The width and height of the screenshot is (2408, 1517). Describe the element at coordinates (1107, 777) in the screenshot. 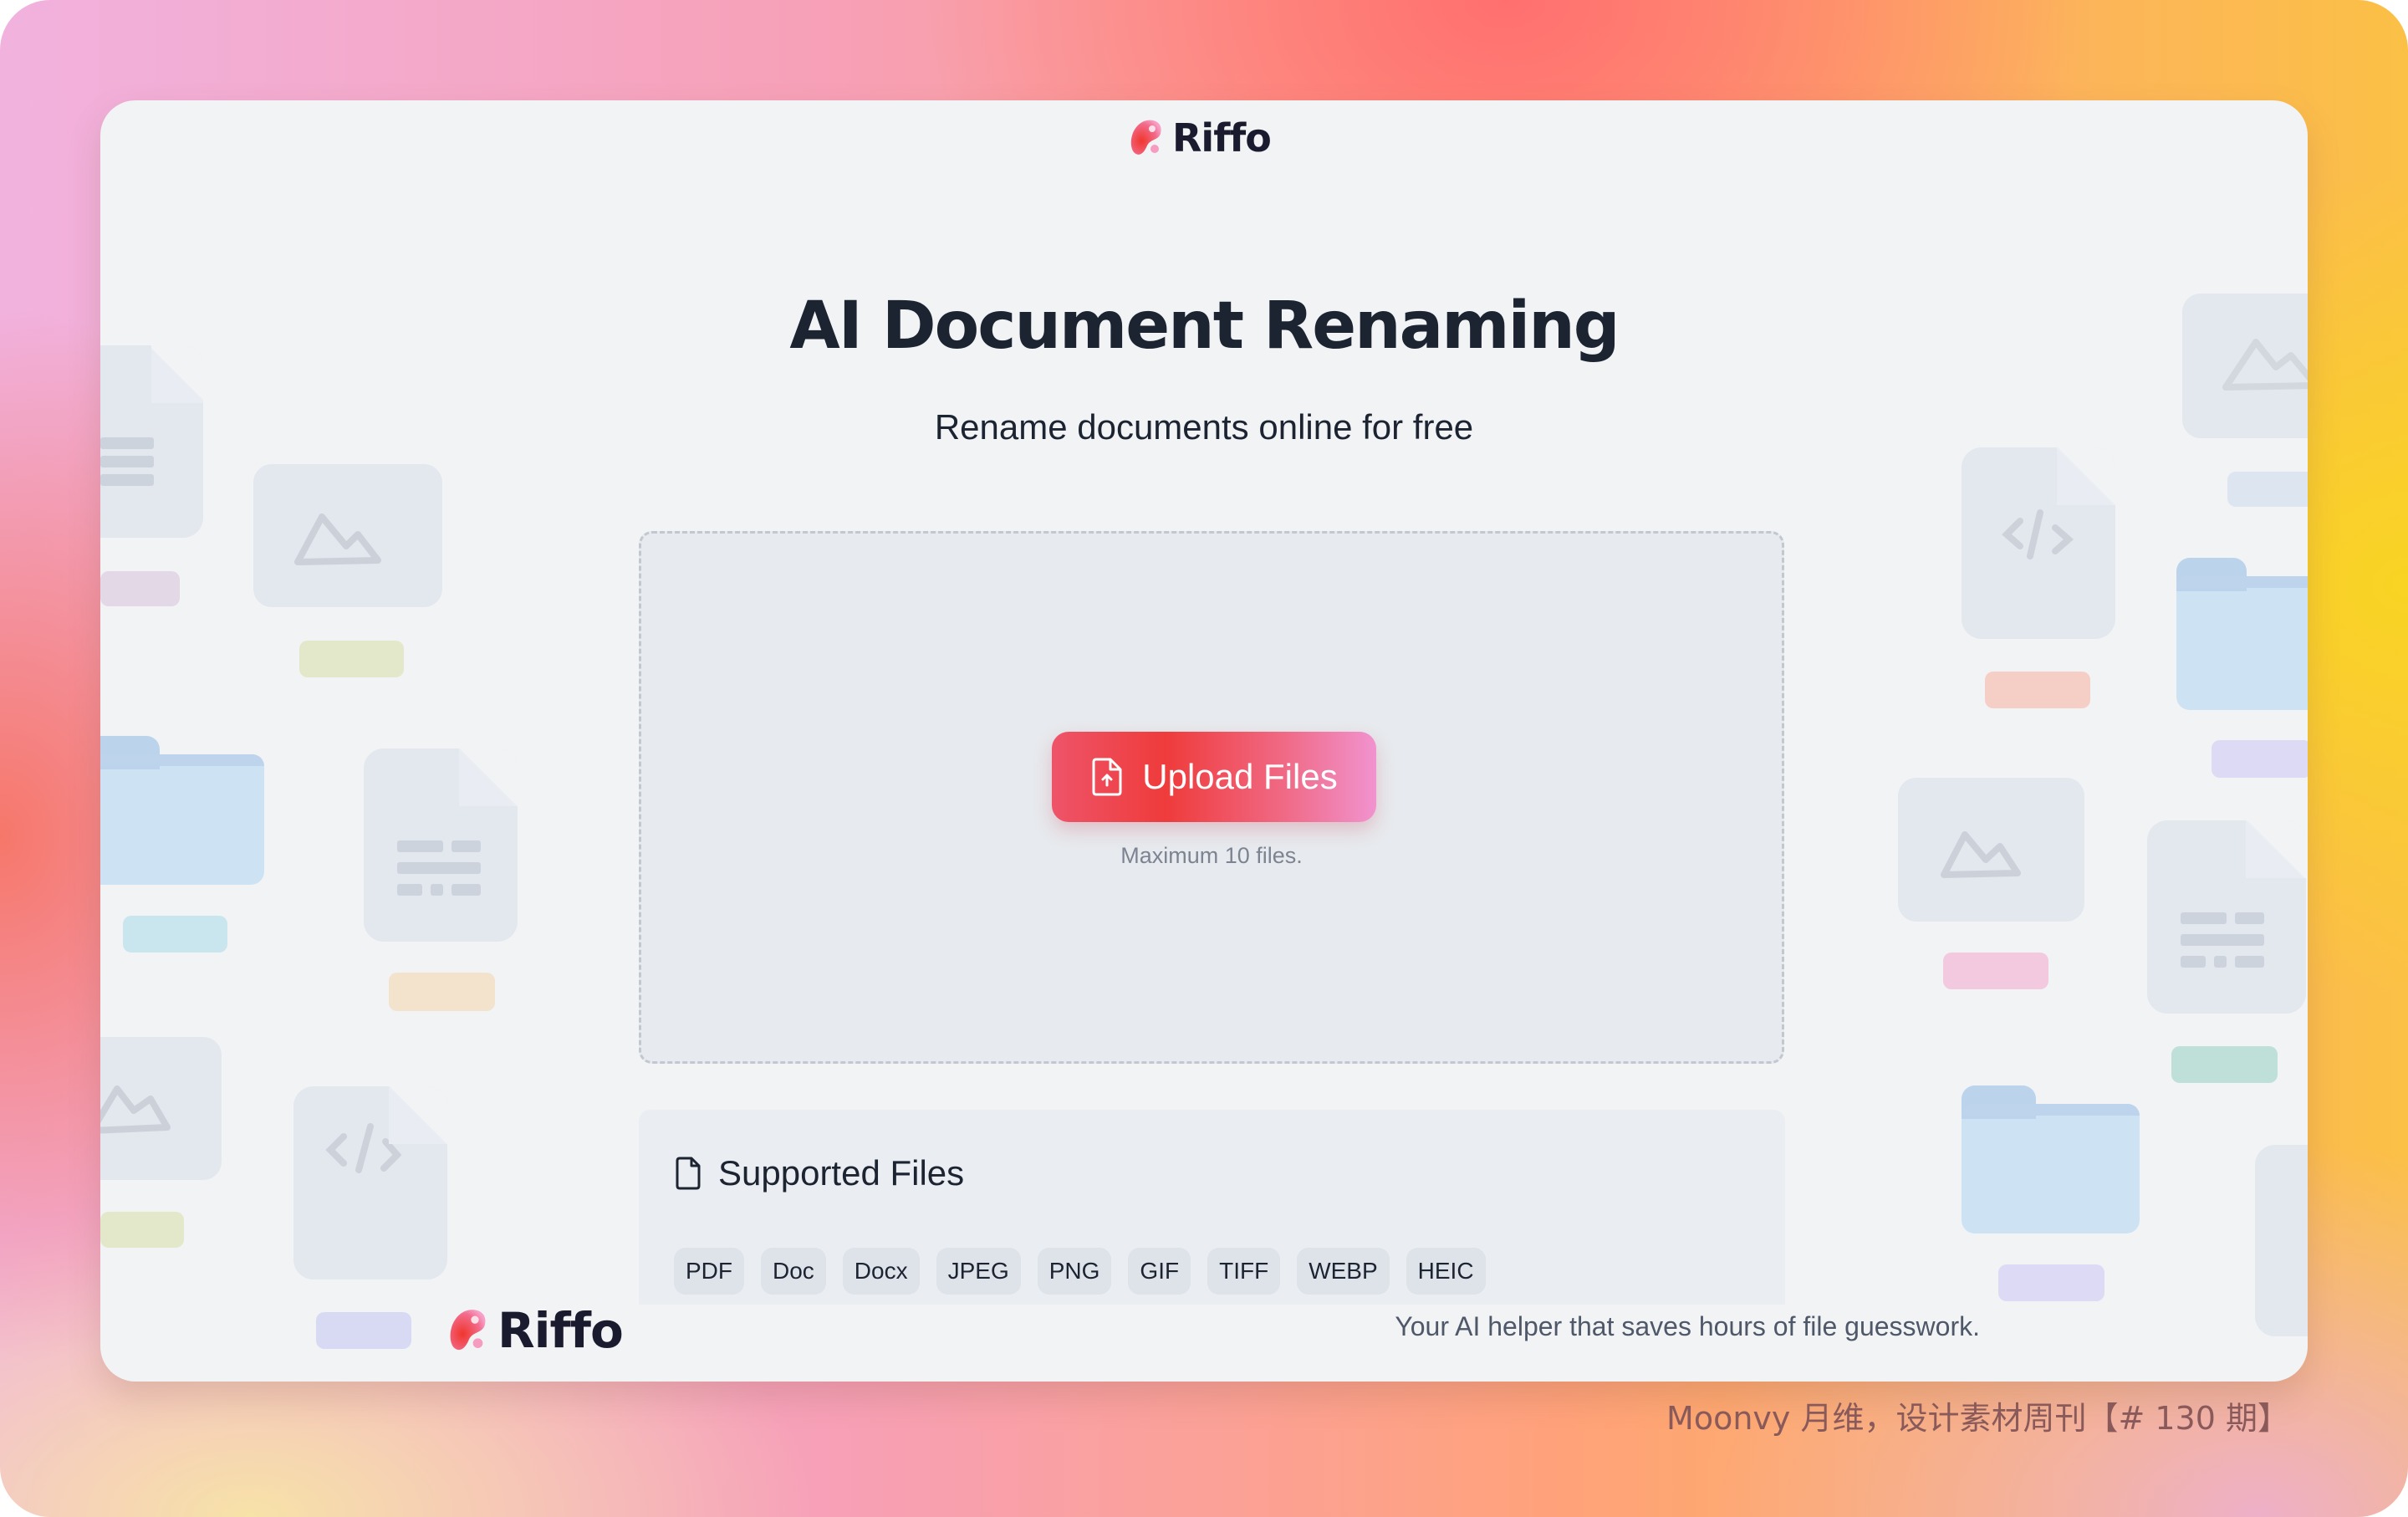

I see `file-upload-icon` at that location.